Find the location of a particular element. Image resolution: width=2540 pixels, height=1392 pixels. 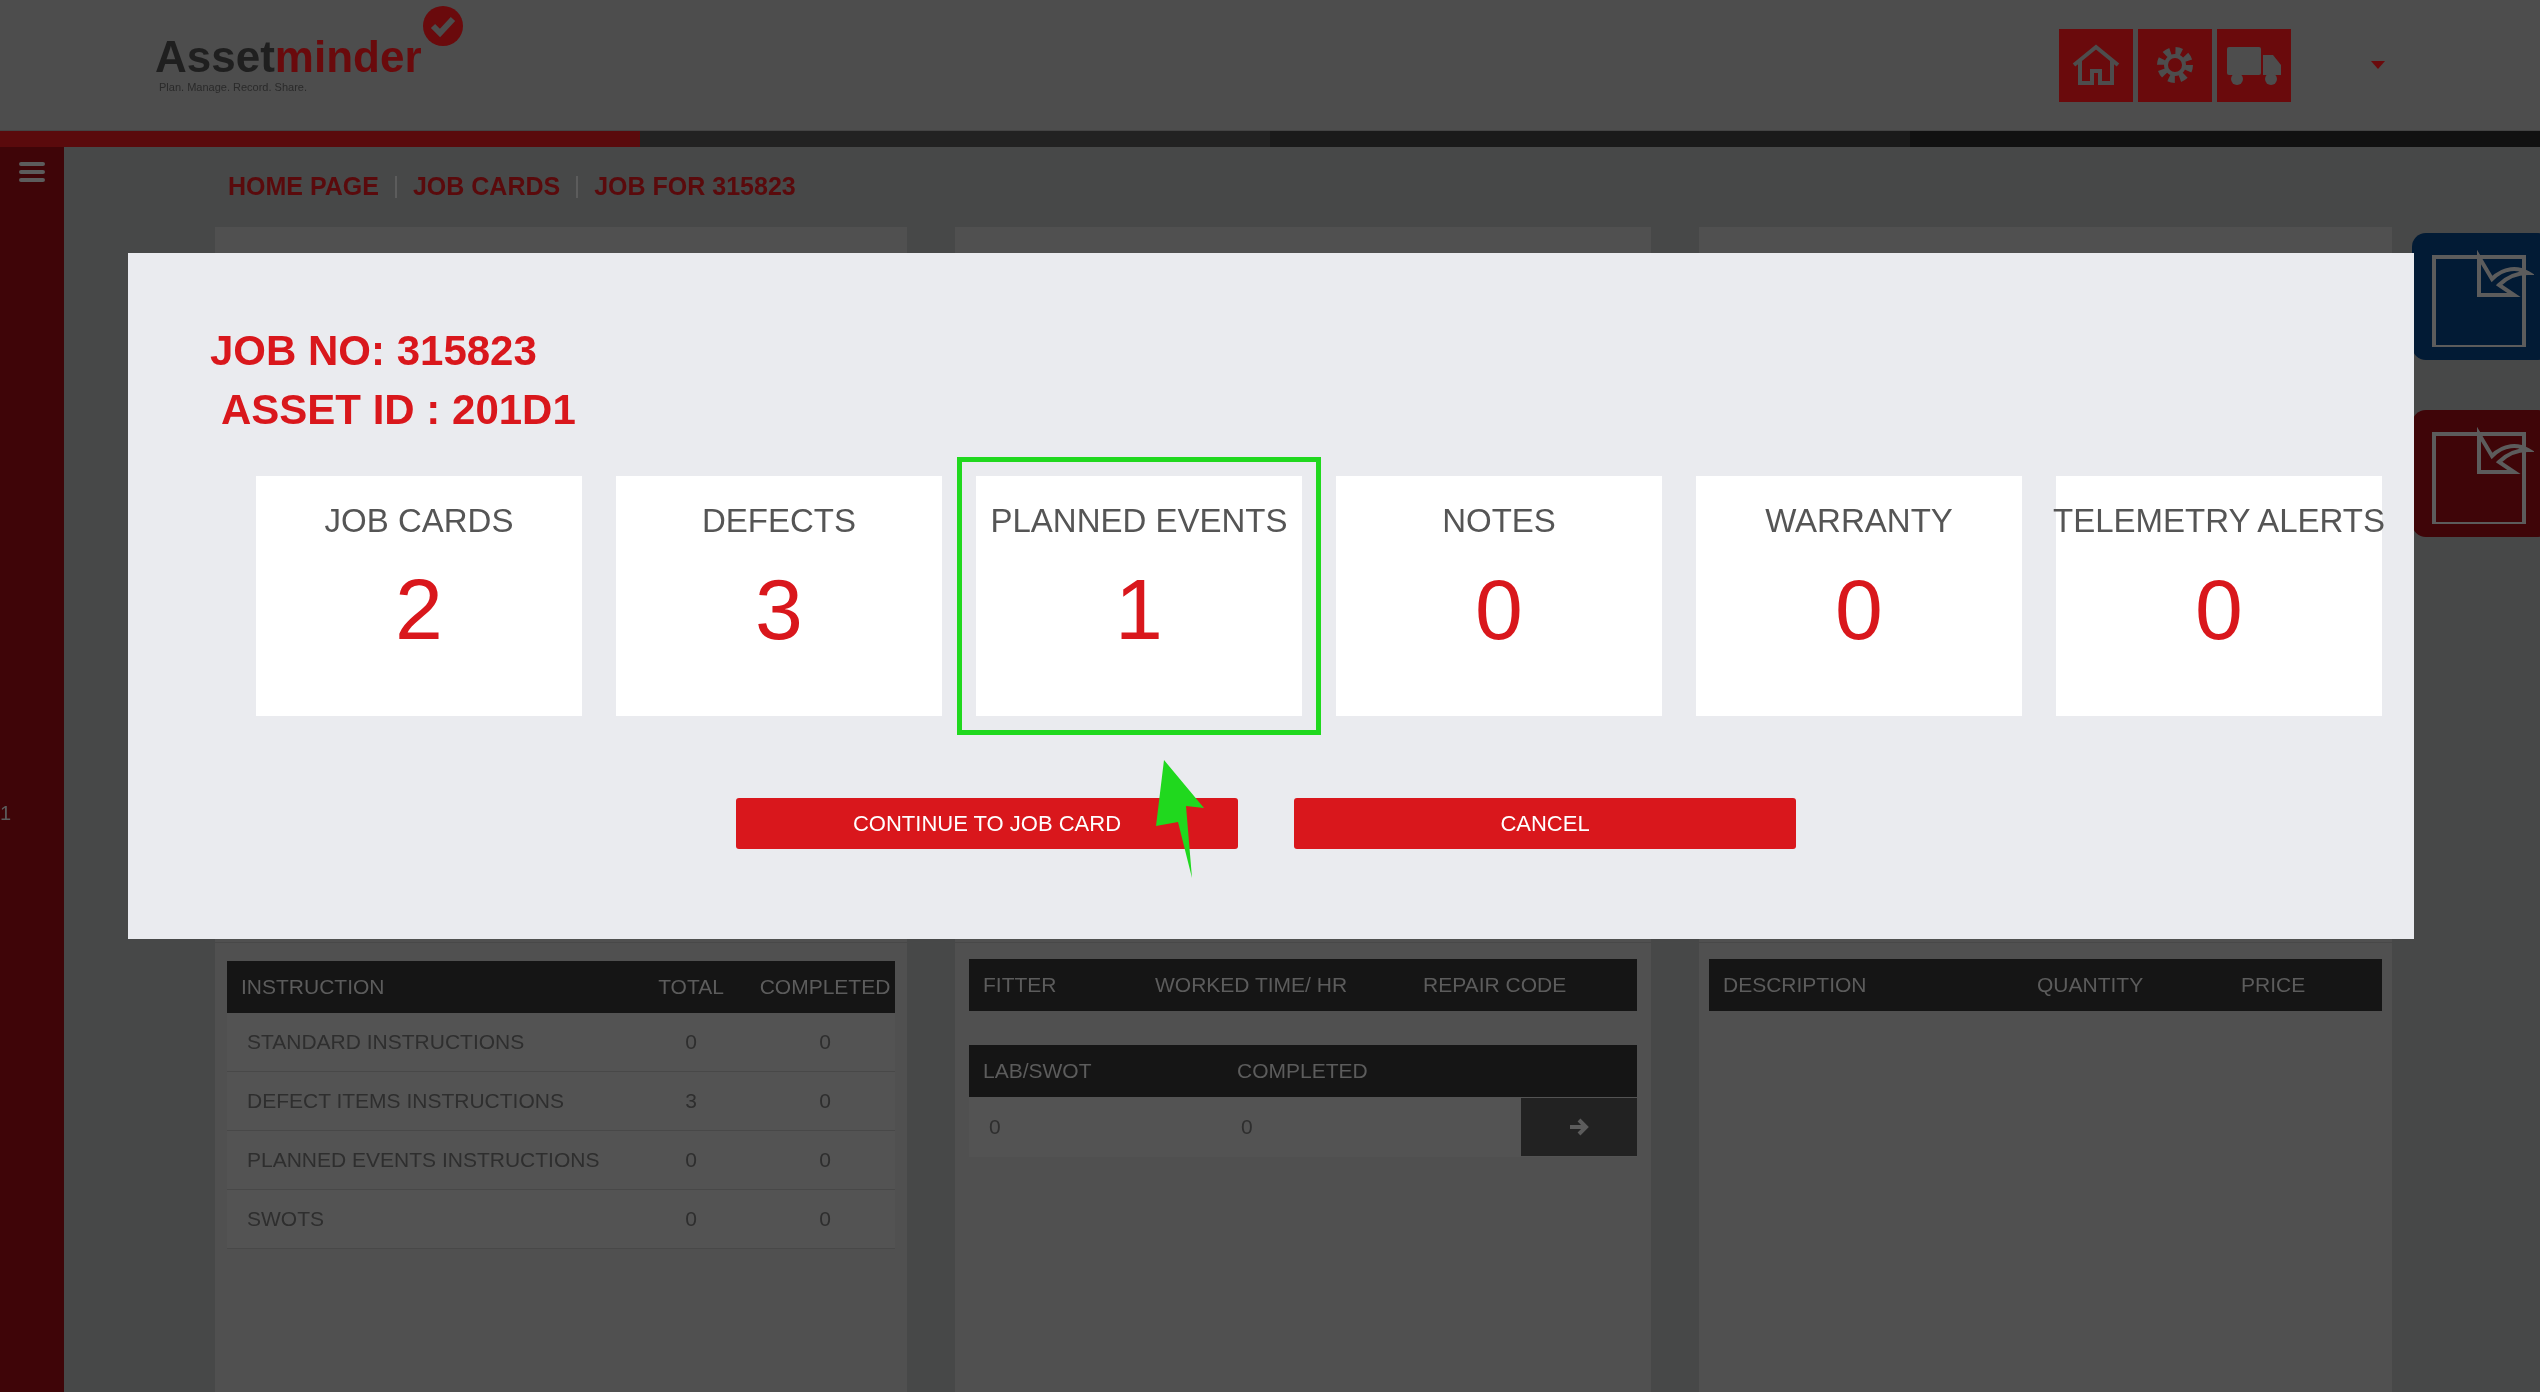

column-header: WORKED TIME/ HR is located at coordinates (1252, 985).